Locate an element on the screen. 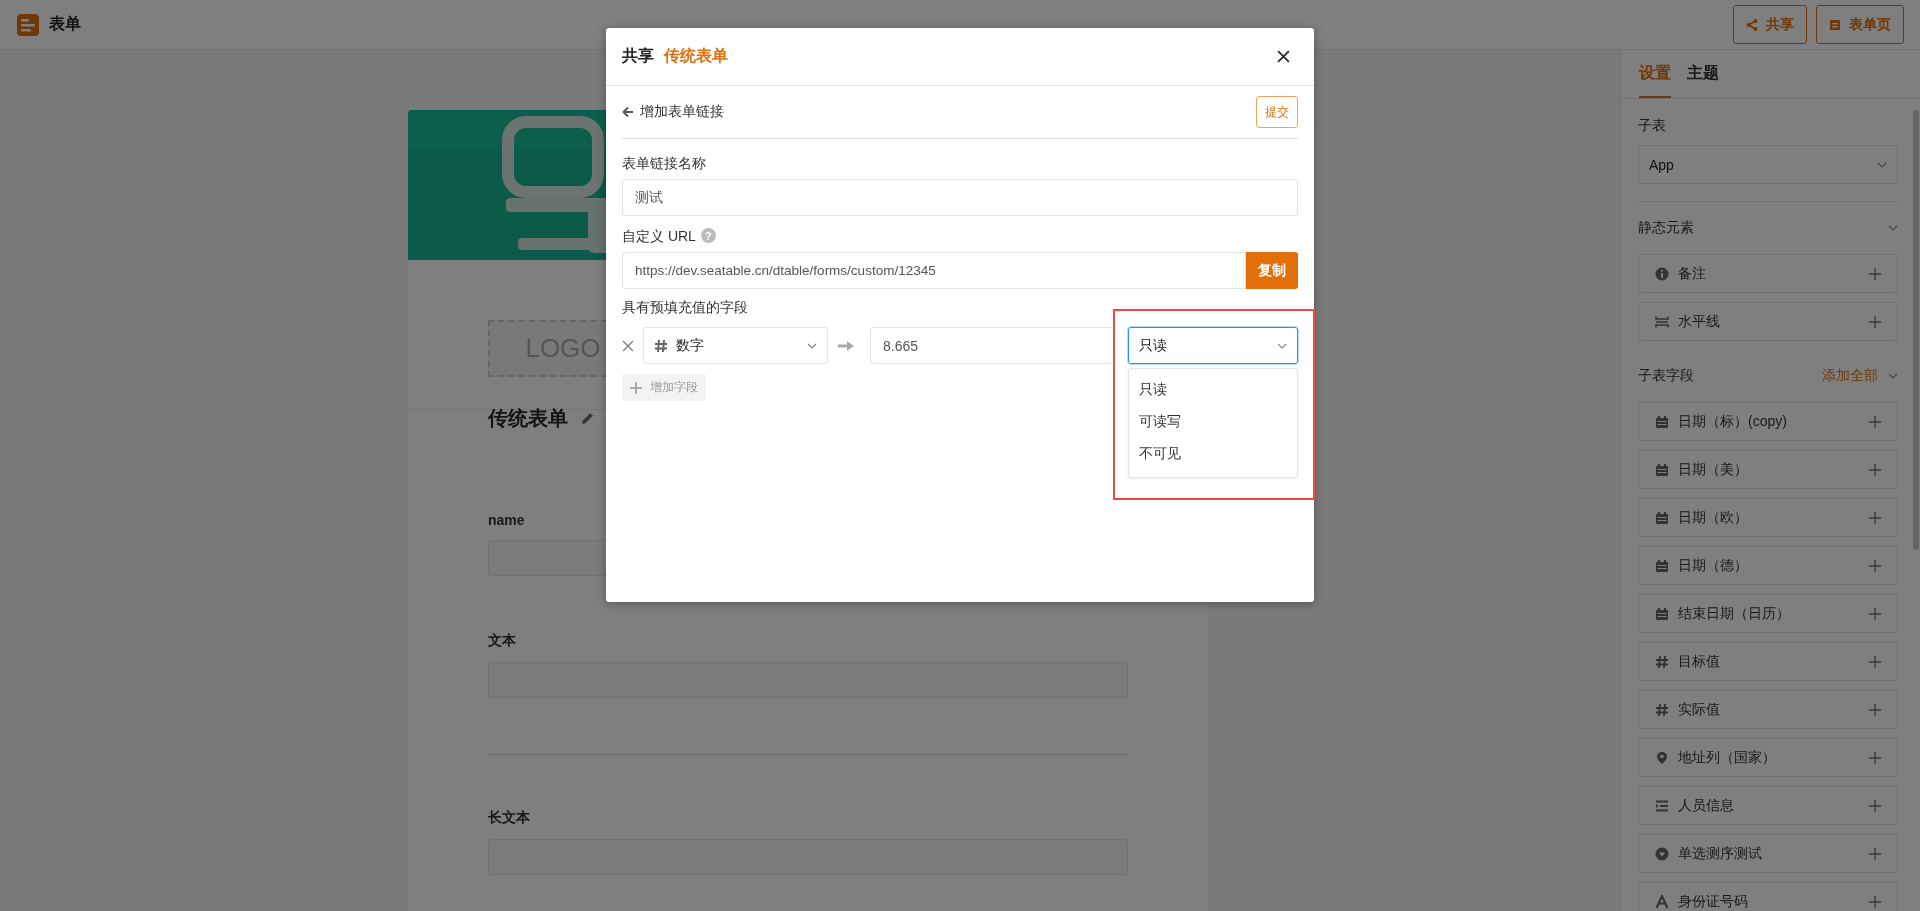 The height and width of the screenshot is (911, 1920). field-item: 地址列（国家） is located at coordinates (1768, 757).